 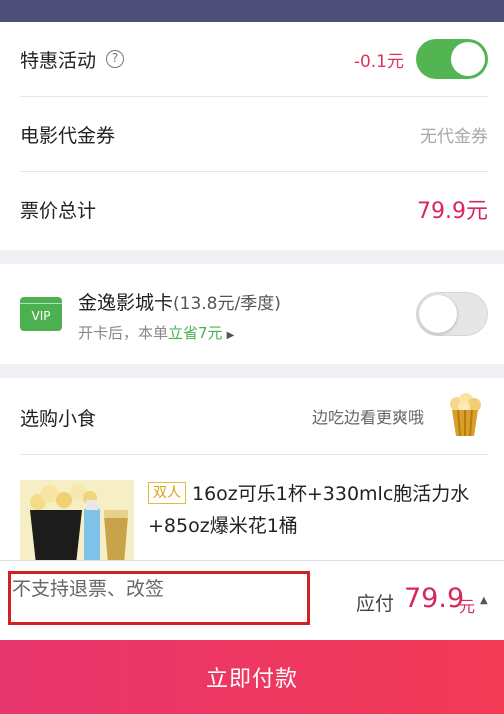 I want to click on caret-right-icon: ▶, so click(x=230, y=335).